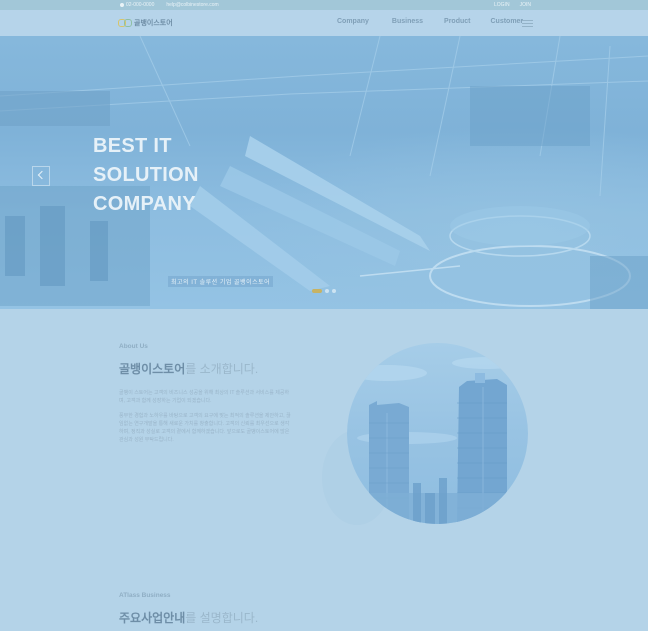 Image resolution: width=648 pixels, height=631 pixels. I want to click on nav-customer: Customer, so click(506, 21).